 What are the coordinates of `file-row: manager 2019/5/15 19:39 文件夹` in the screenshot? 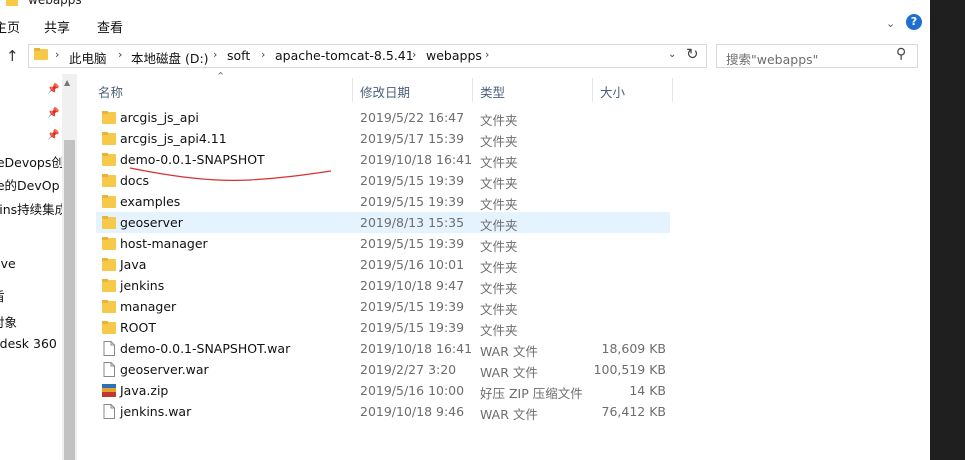 It's located at (383, 306).